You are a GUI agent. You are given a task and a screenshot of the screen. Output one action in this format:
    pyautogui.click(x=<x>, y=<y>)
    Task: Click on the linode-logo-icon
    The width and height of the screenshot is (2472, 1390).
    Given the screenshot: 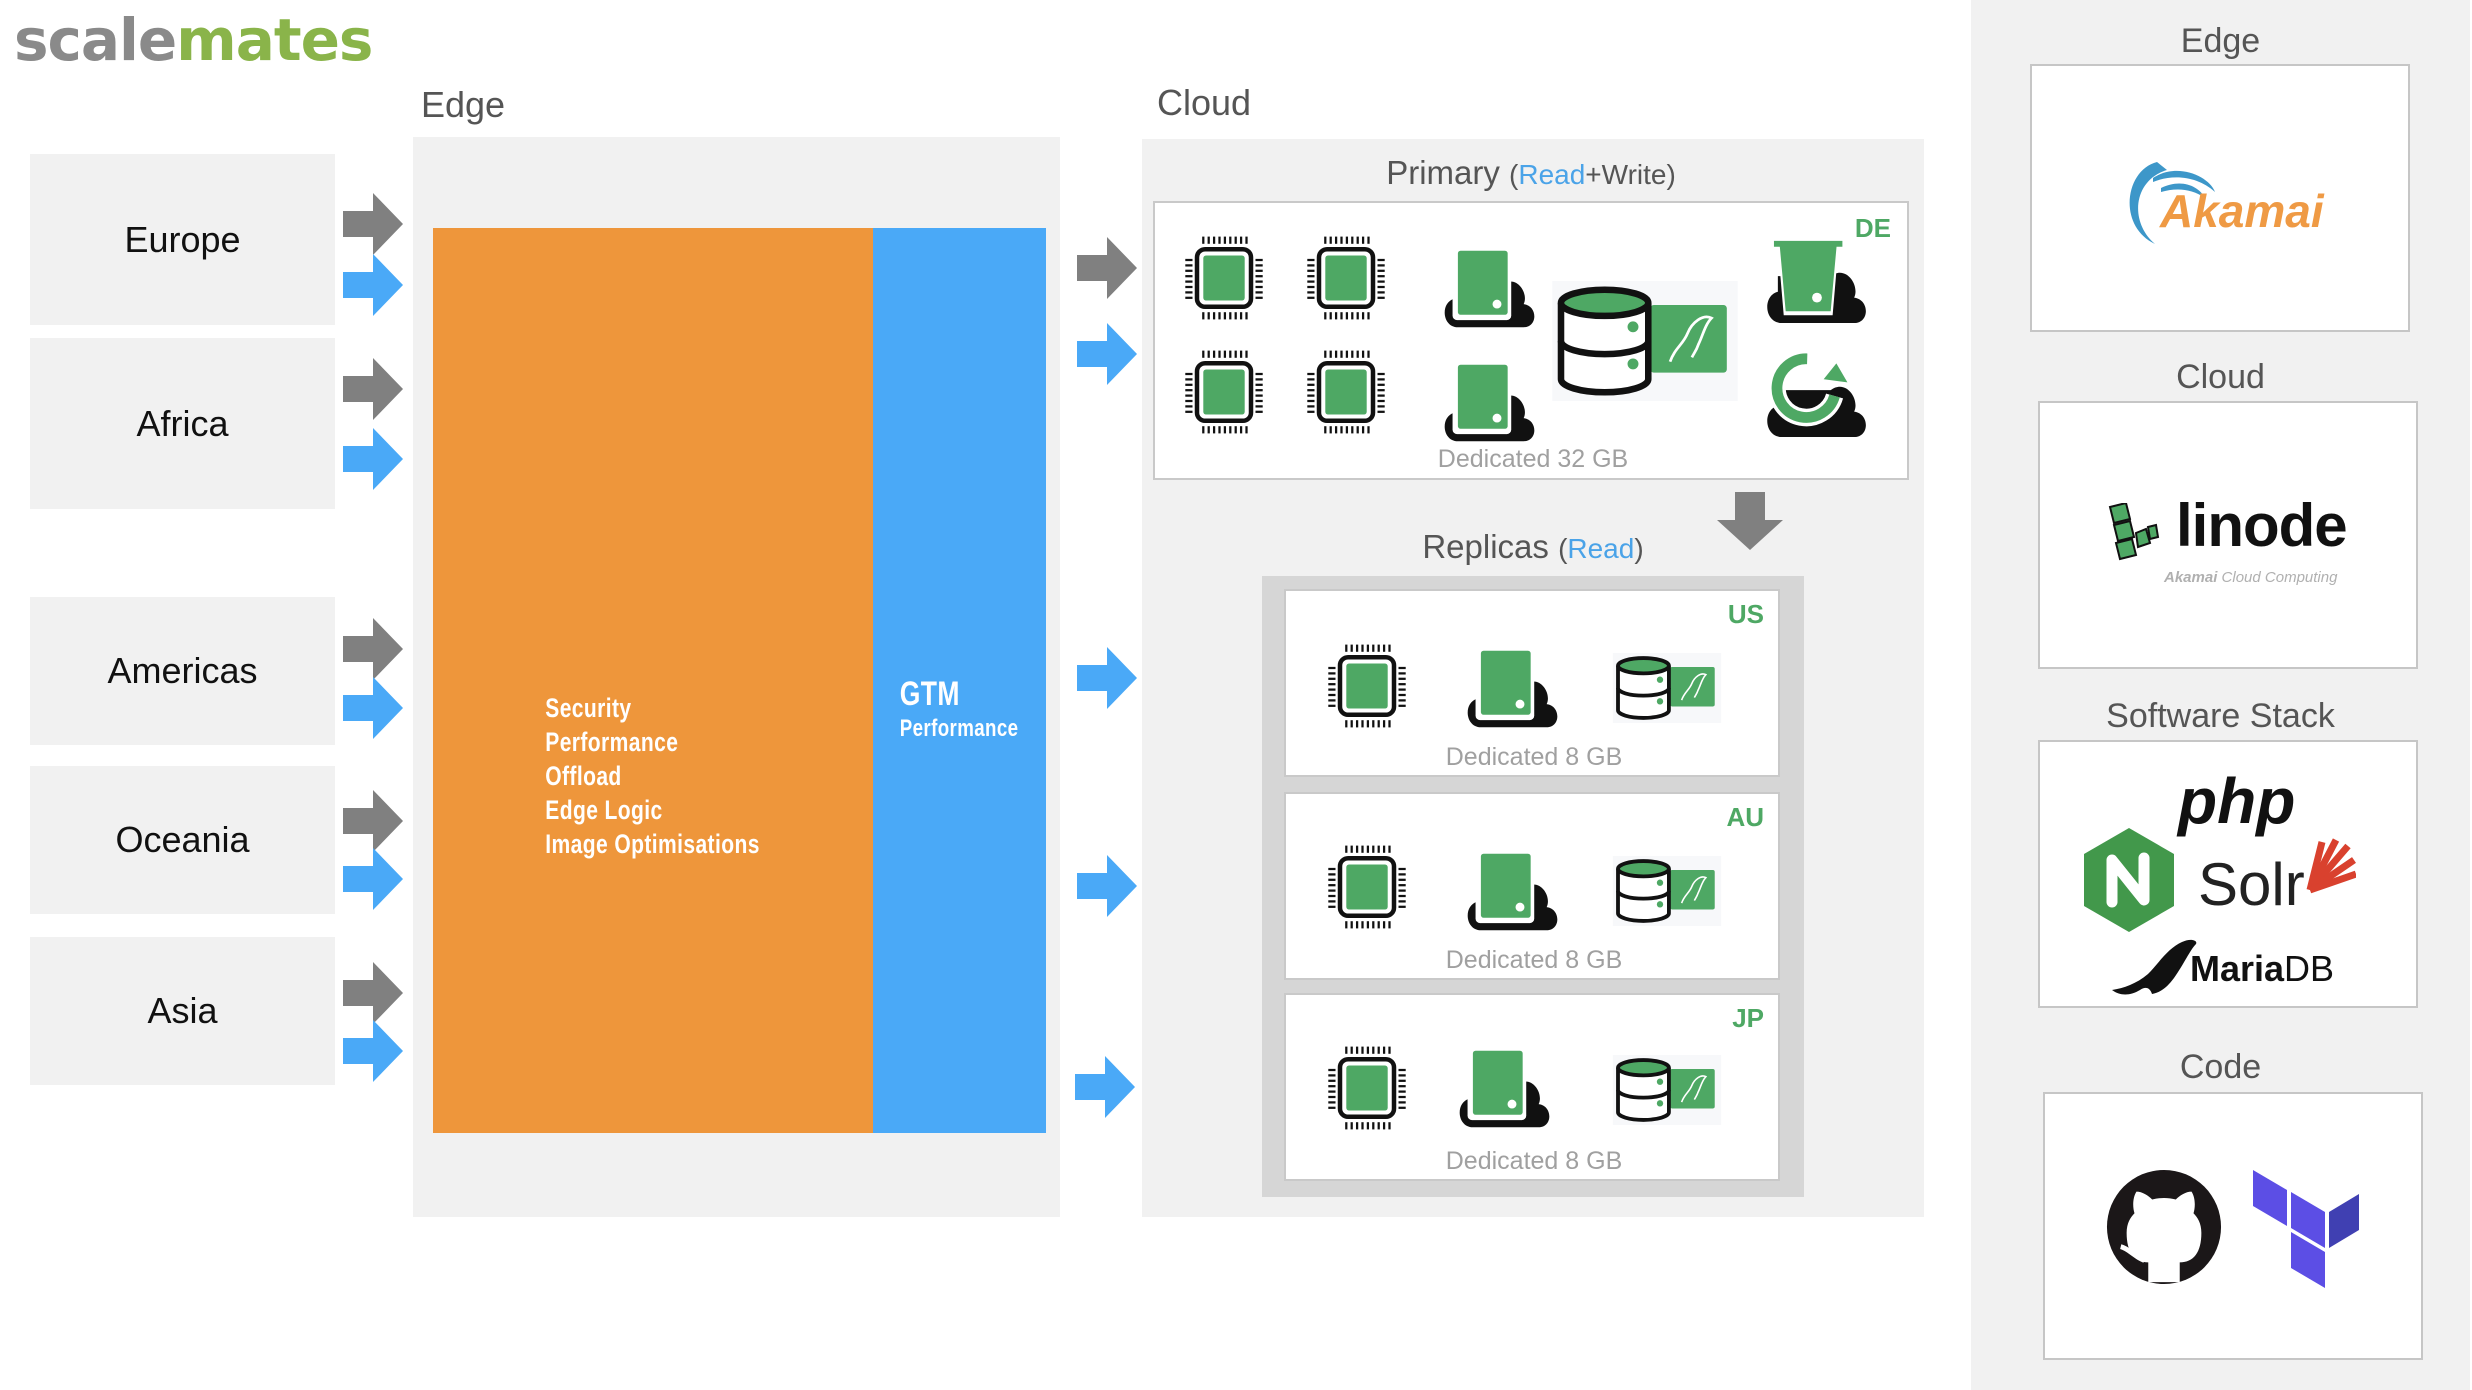 What is the action you would take?
    pyautogui.click(x=2134, y=532)
    